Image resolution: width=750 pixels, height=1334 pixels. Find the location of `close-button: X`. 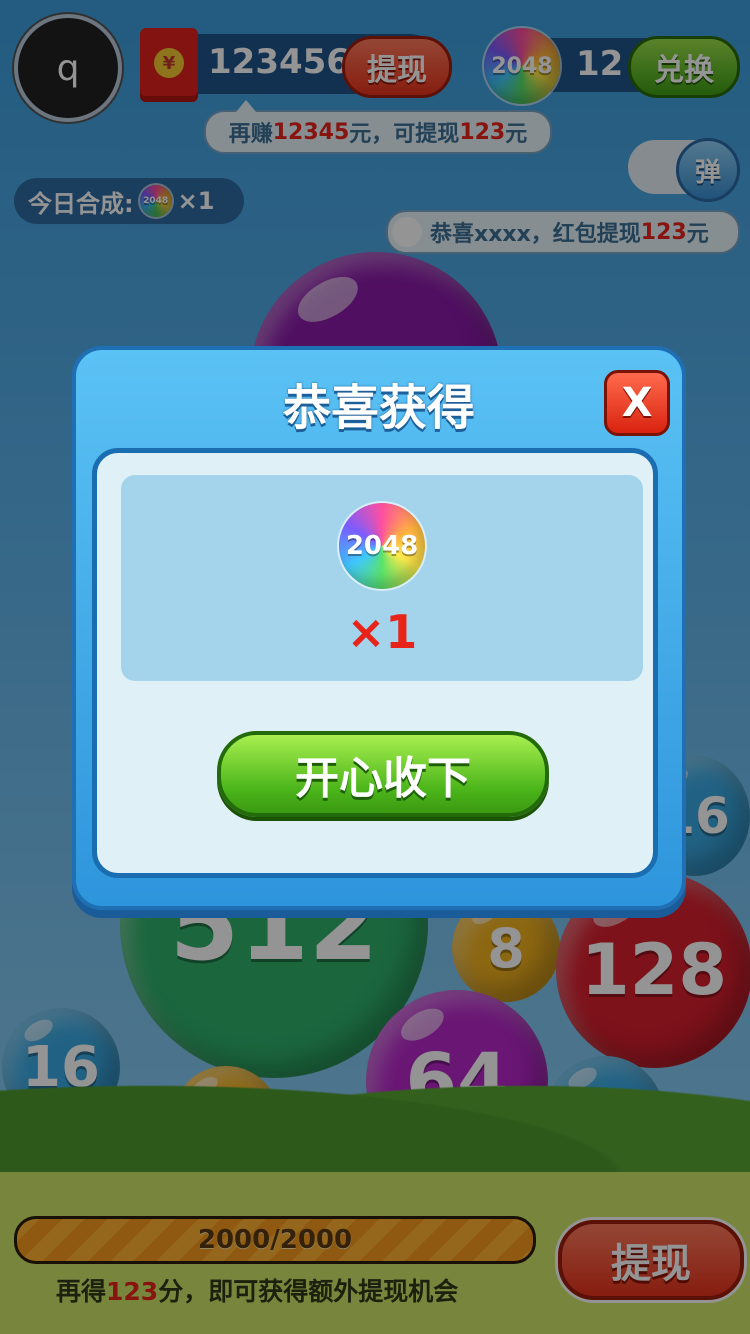

close-button: X is located at coordinates (637, 403).